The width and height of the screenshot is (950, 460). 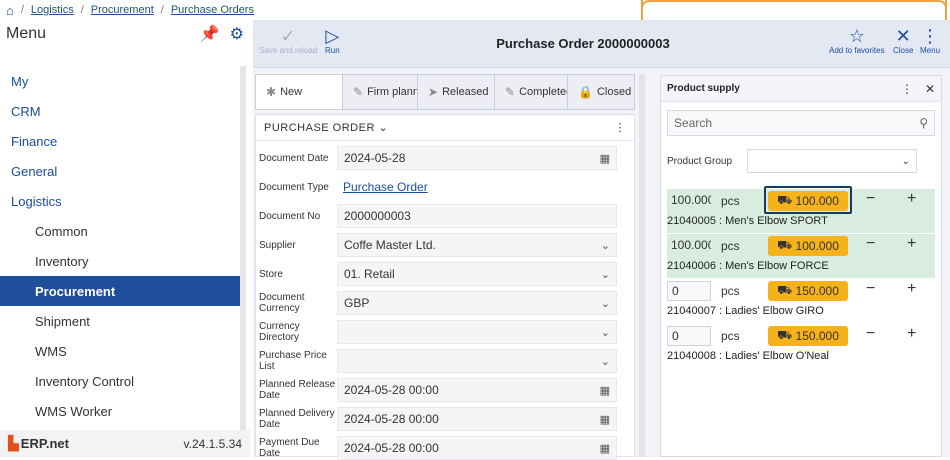 What do you see at coordinates (120, 141) in the screenshot?
I see `menu-item-finance: Finance` at bounding box center [120, 141].